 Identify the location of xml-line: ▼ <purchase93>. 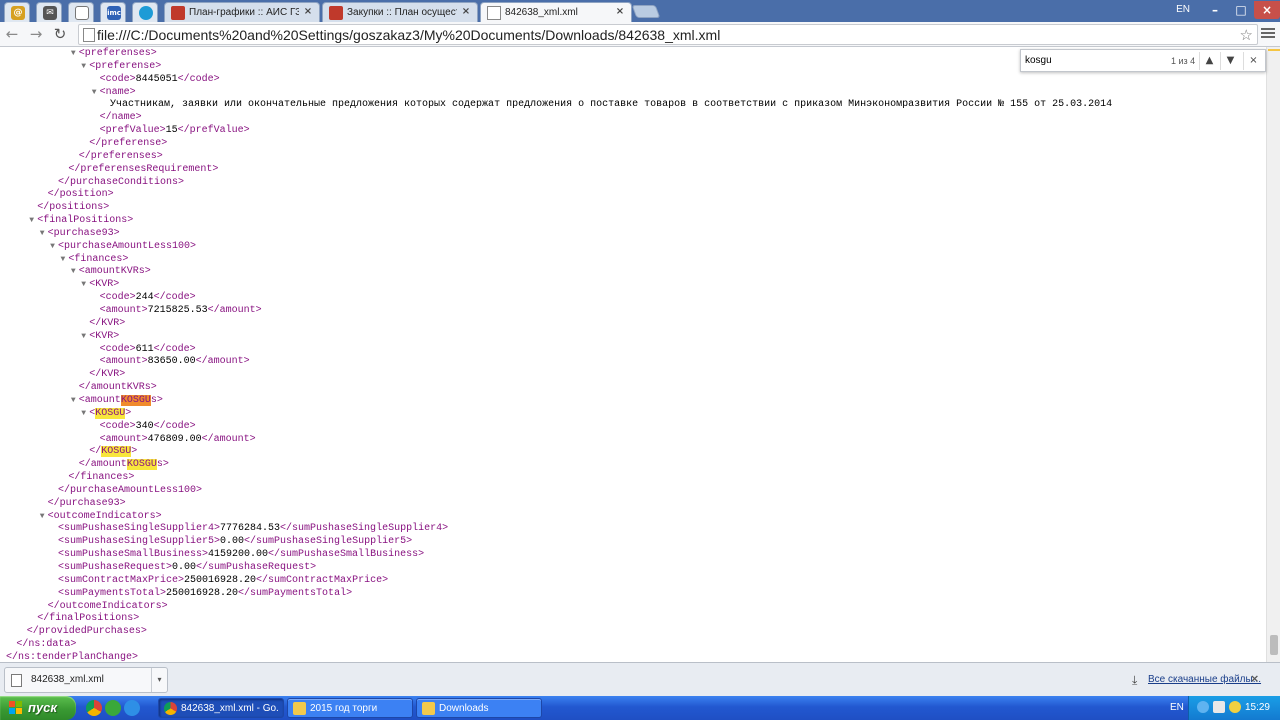
(78, 233).